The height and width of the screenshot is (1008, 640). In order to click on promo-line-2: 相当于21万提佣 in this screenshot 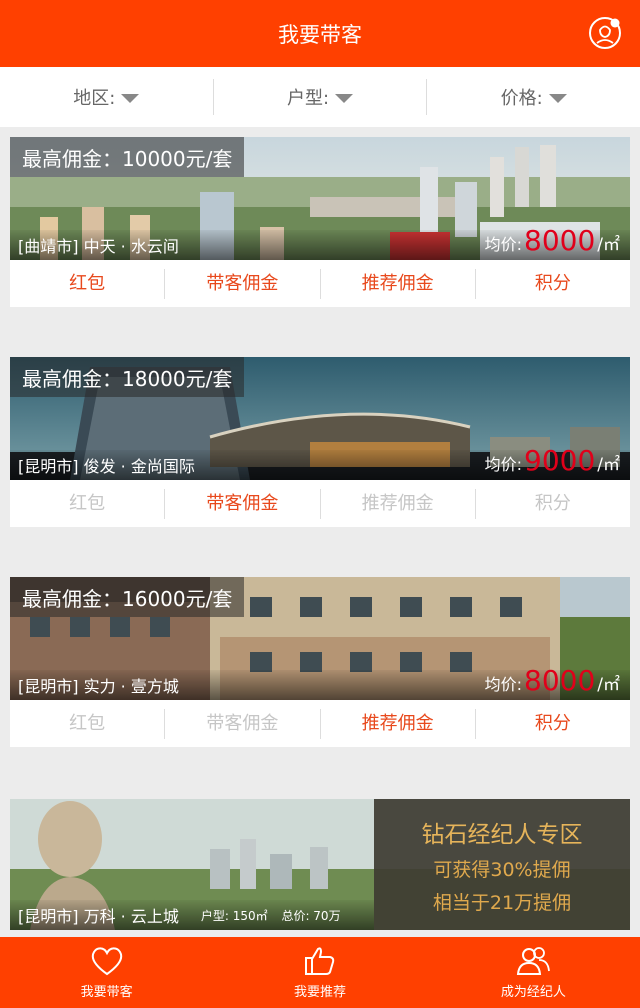, I will do `click(502, 902)`.